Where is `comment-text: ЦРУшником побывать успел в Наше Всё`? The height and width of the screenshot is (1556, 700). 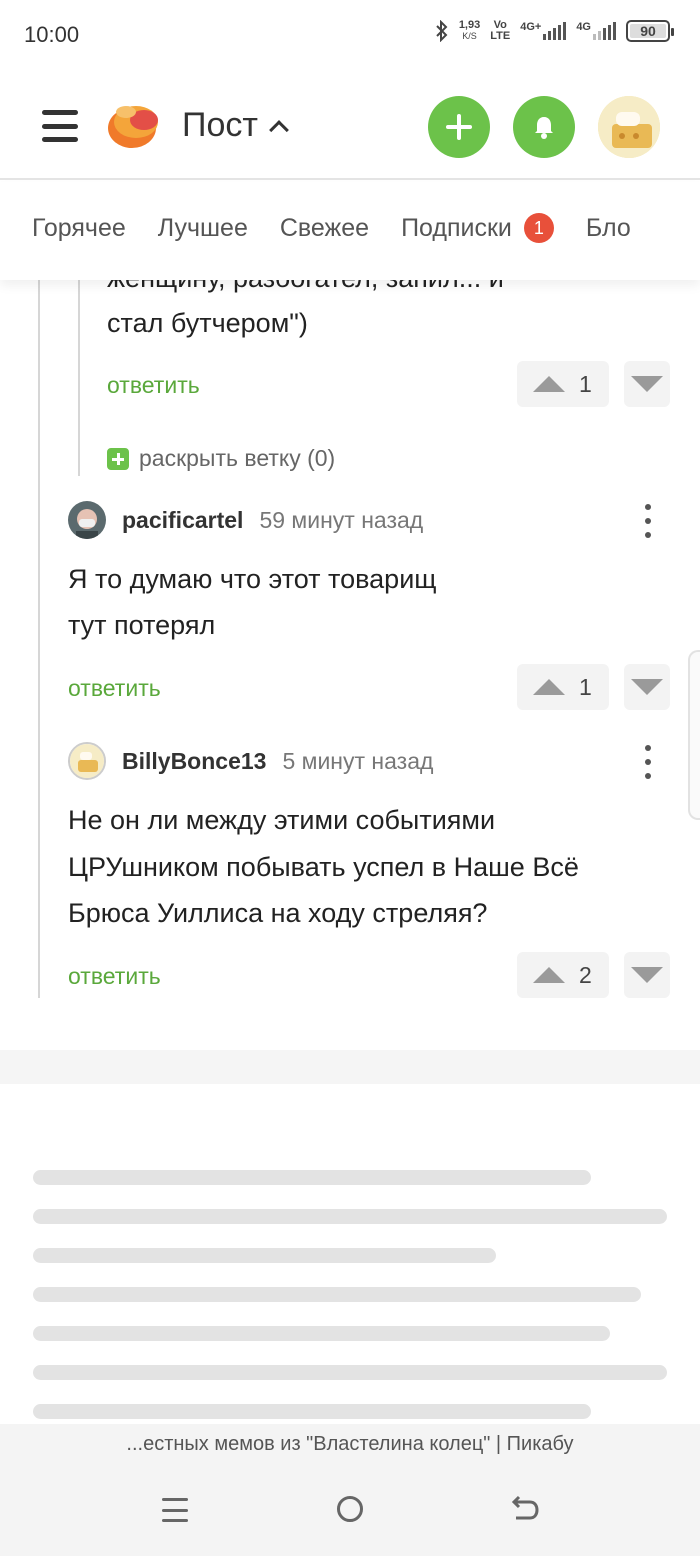 comment-text: ЦРУшником побывать успел в Наше Всё is located at coordinates (323, 867).